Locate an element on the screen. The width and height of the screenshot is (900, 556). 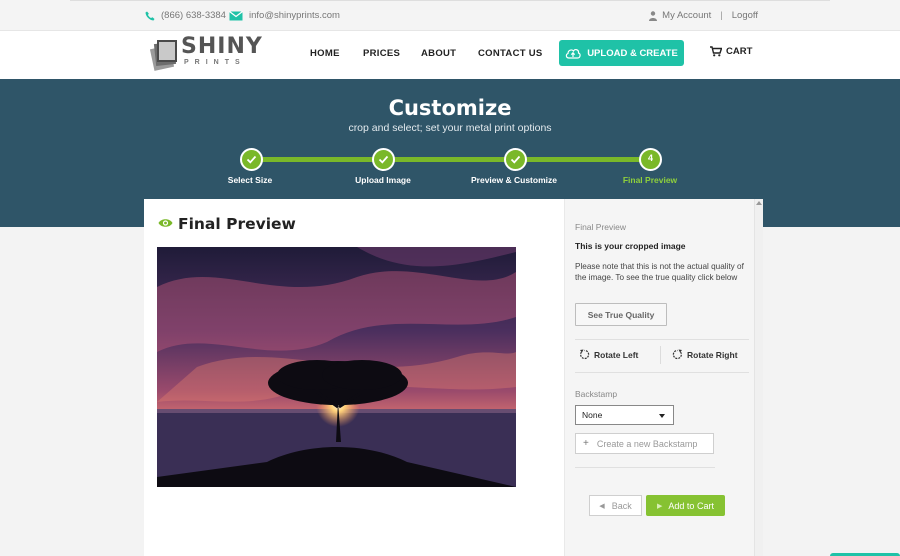
rotate-left-button: Rotate Left is located at coordinates (608, 354).